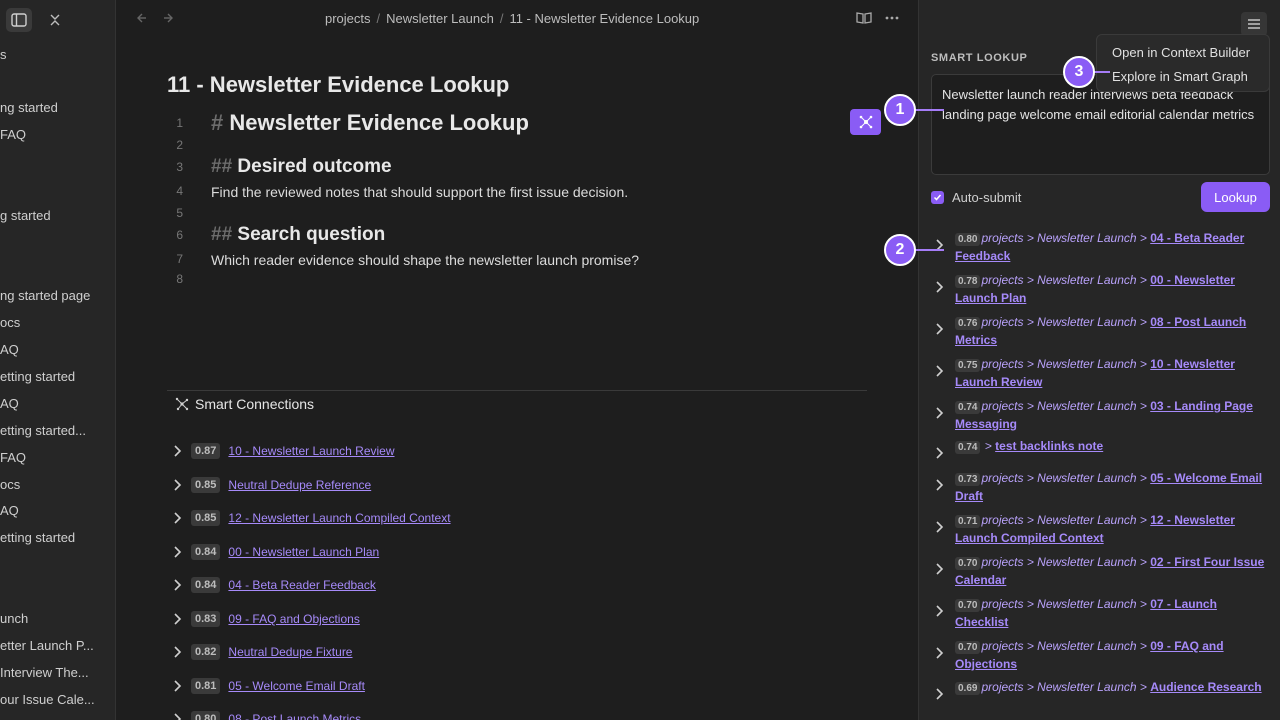  I want to click on similarity-score: 0.74, so click(968, 447).